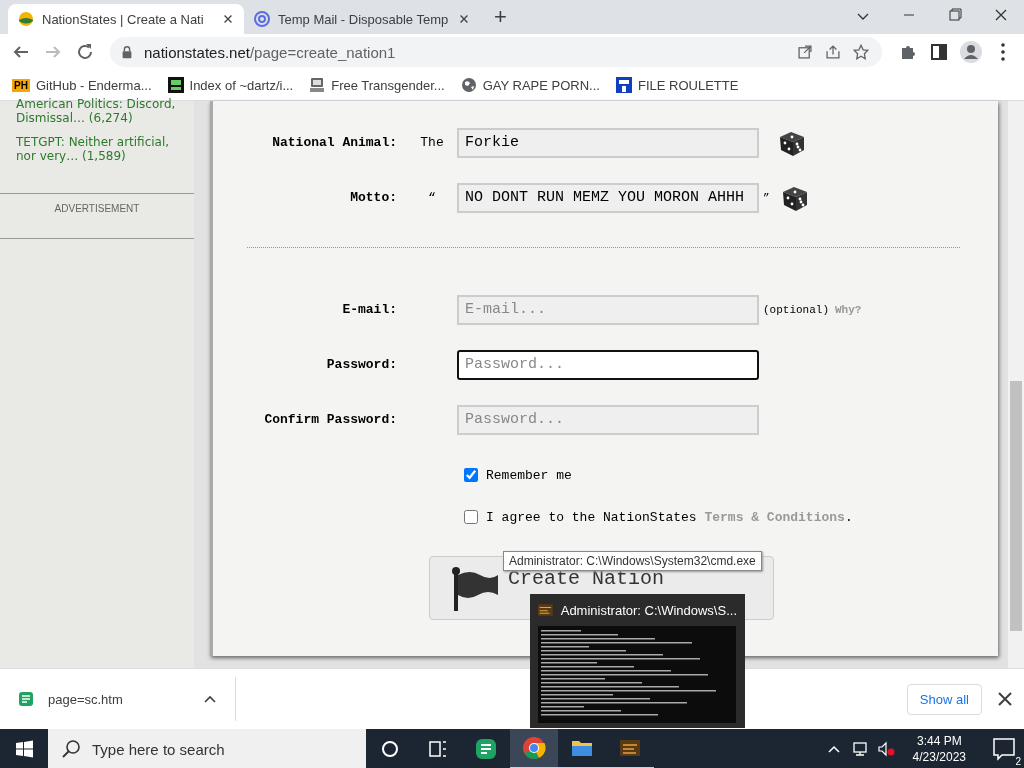 This screenshot has height=768, width=1024. I want to click on notification-count: 2, so click(1018, 761).